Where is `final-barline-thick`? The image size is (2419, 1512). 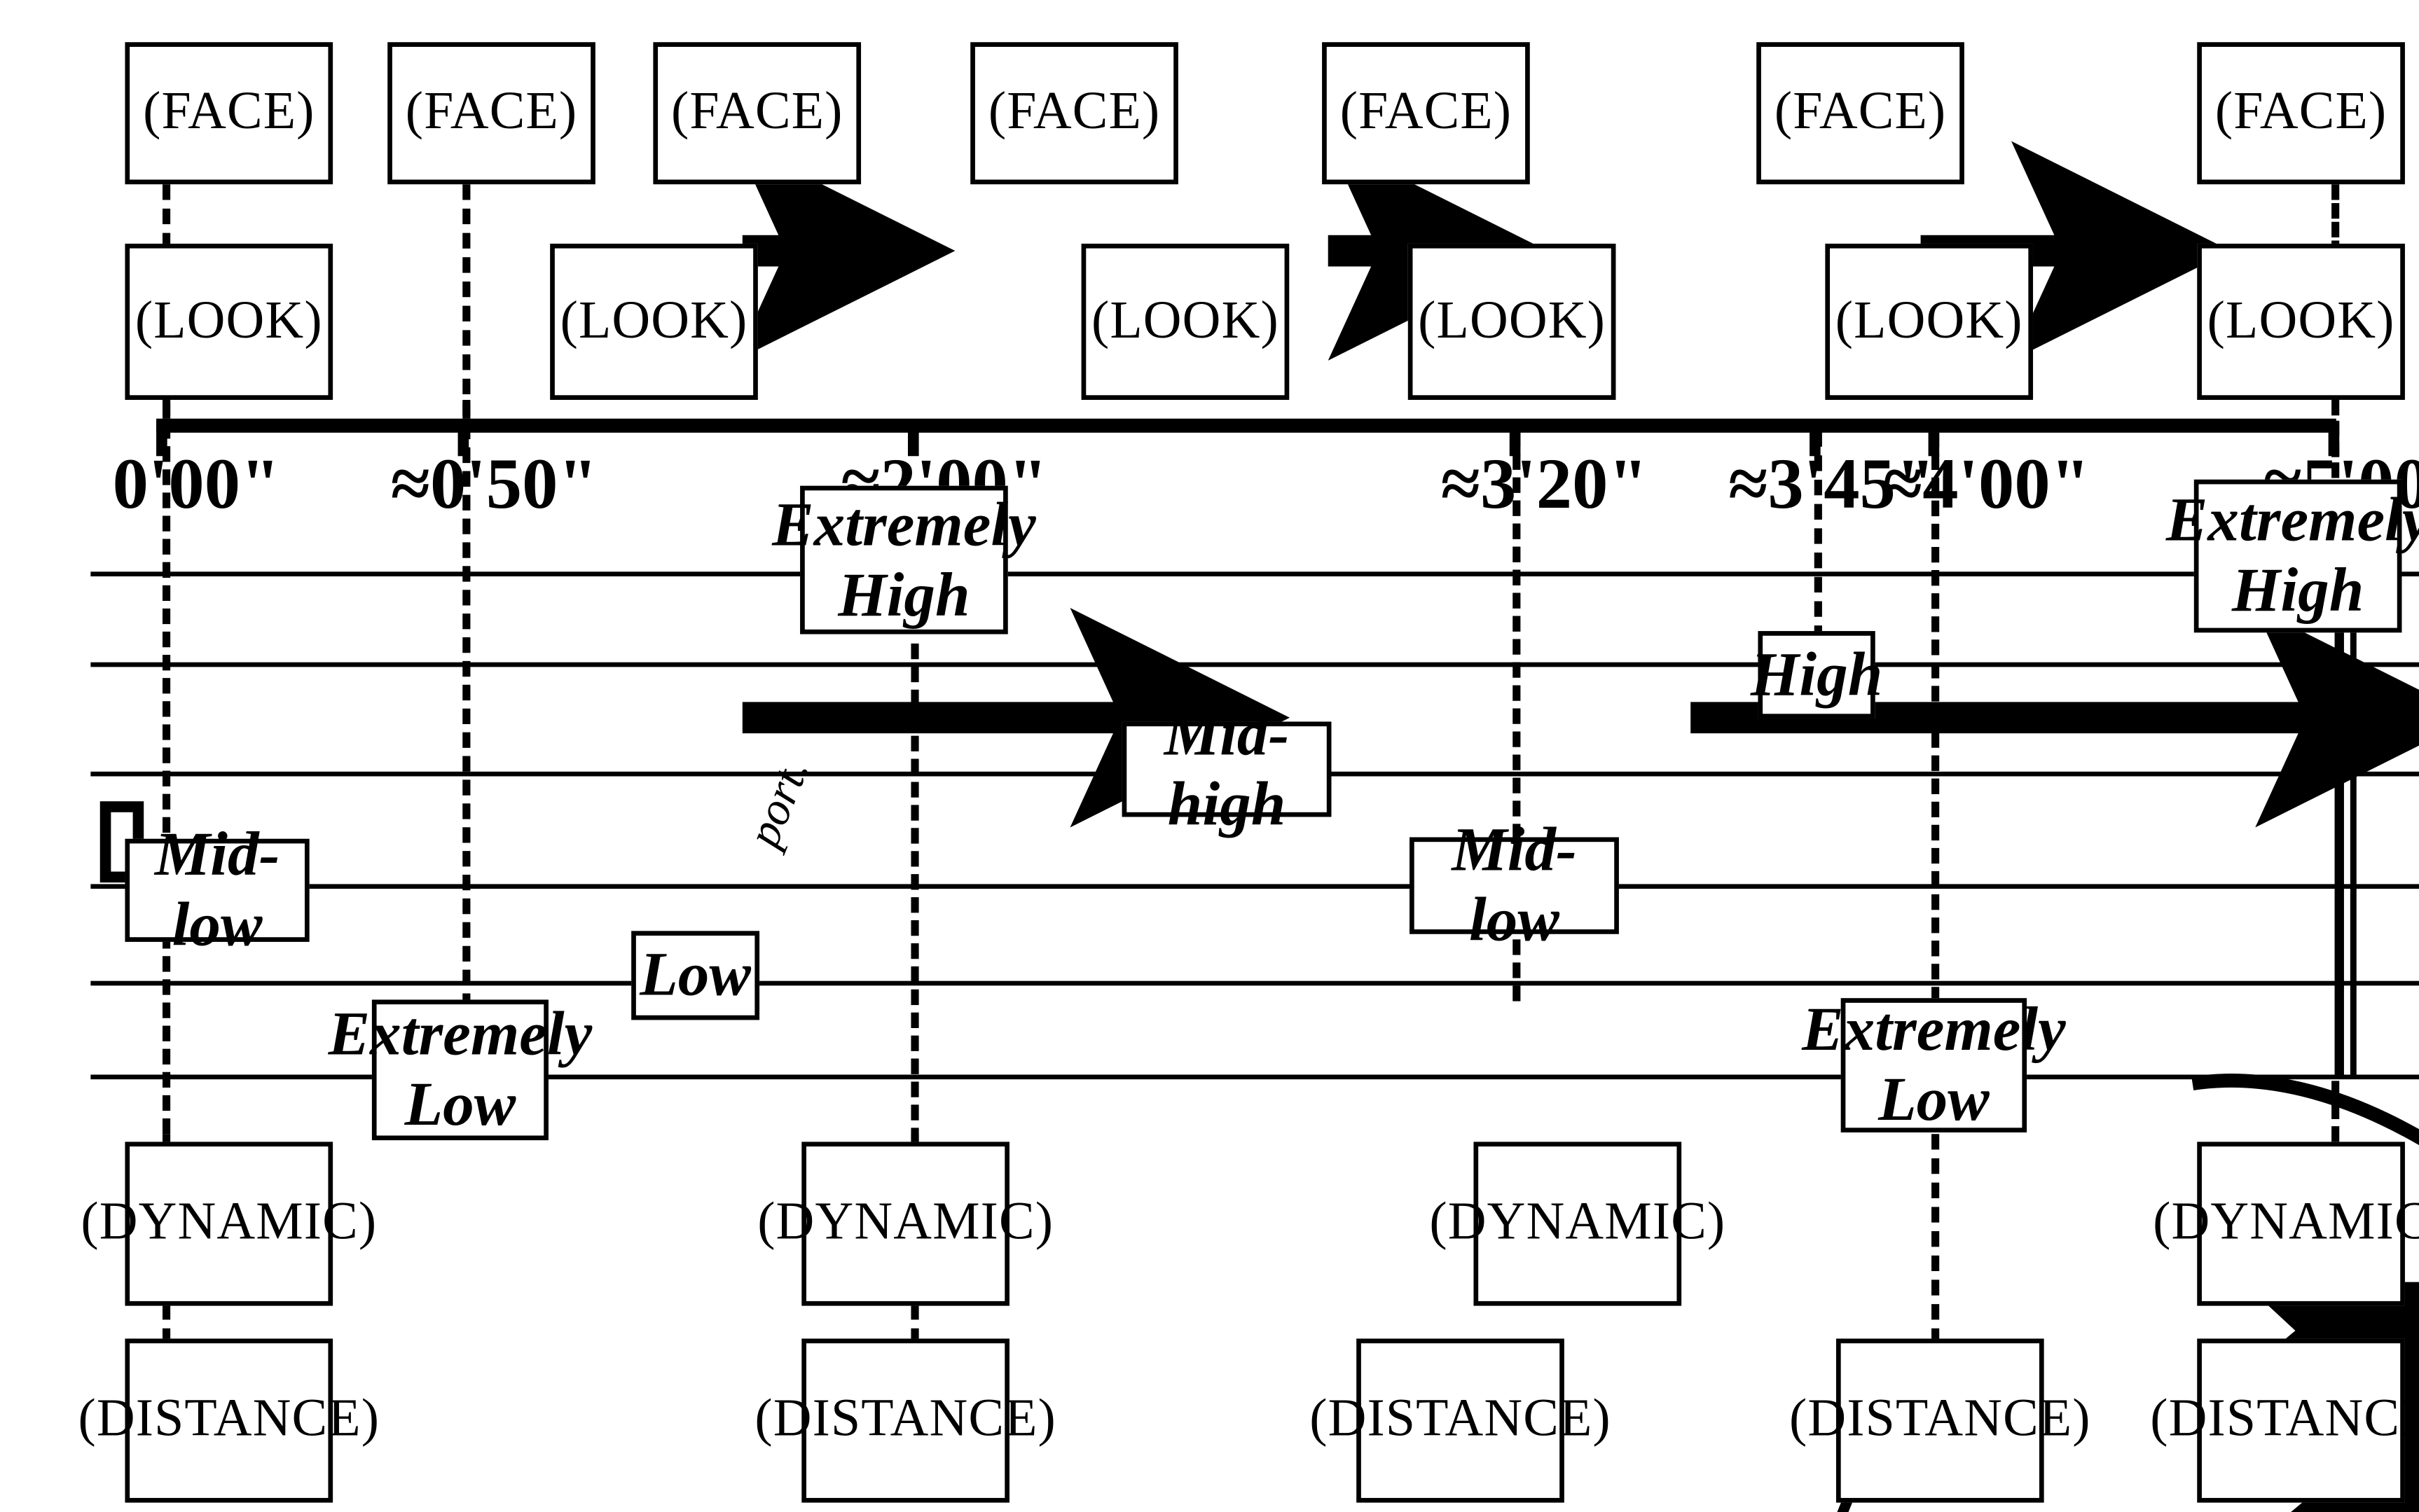 final-barline-thick is located at coordinates (2339, 823).